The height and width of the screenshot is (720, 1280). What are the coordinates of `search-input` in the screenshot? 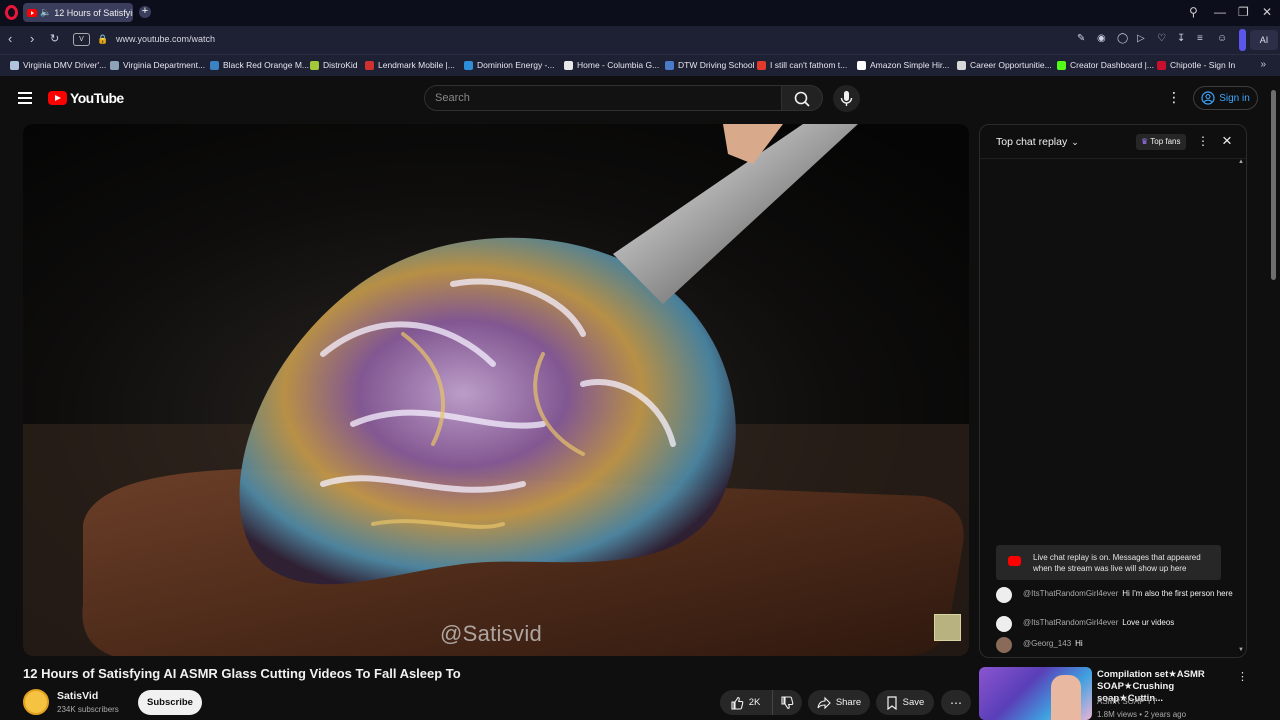 It's located at (603, 98).